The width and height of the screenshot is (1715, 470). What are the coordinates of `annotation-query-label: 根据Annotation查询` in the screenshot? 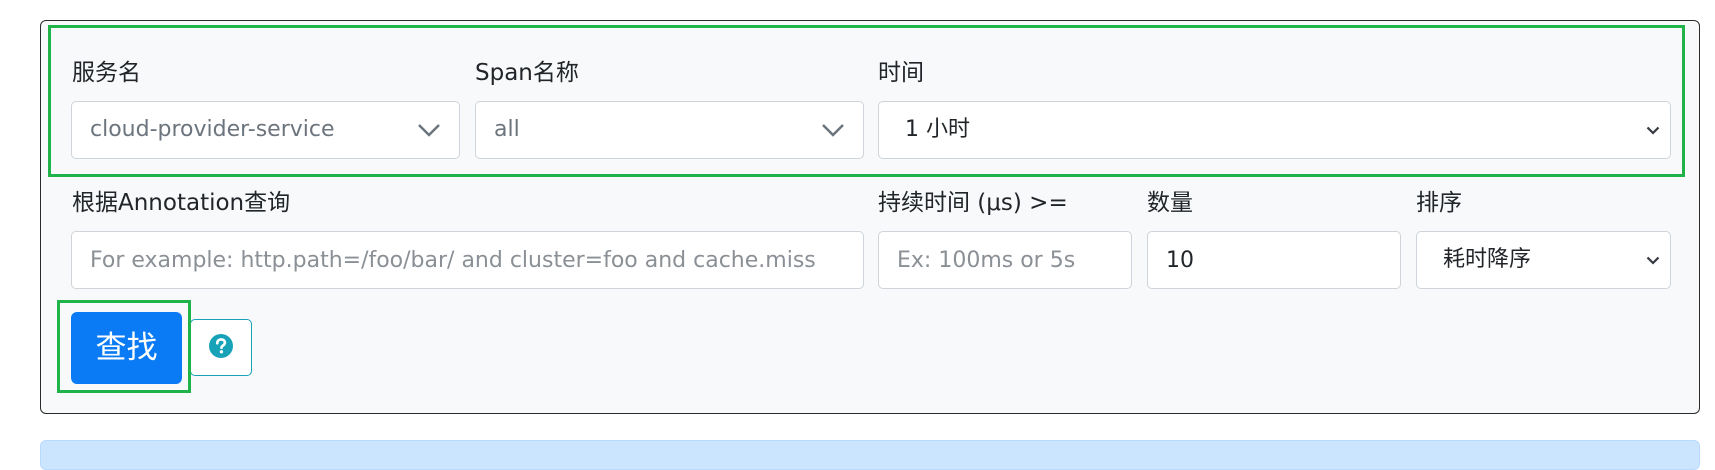 It's located at (181, 203).